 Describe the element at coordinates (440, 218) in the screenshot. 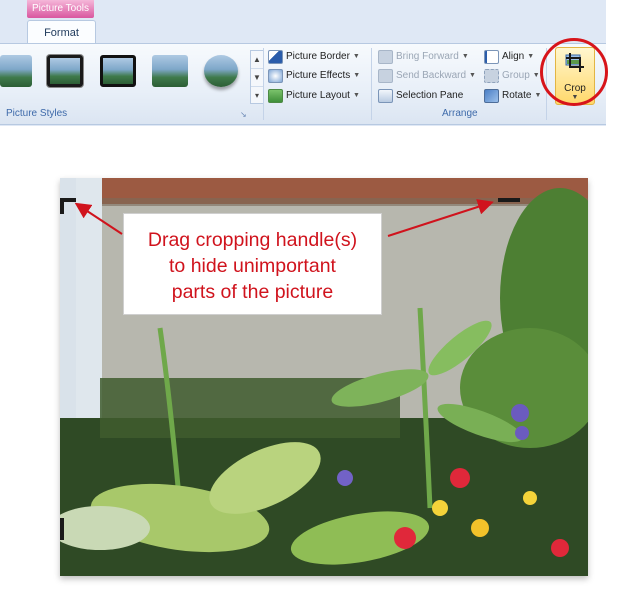

I see `arrow-to-top-handle` at that location.